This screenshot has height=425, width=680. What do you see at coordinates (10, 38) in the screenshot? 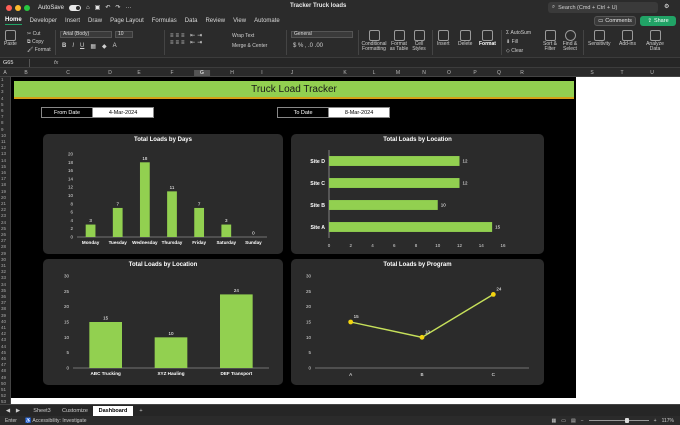
I see `paste-button: Paste` at bounding box center [10, 38].